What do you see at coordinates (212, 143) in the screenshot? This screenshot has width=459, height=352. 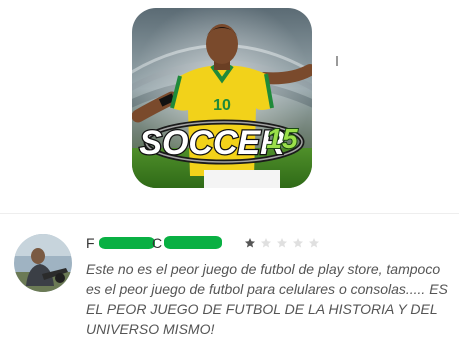 I see `svg-text: SOCCER` at bounding box center [212, 143].